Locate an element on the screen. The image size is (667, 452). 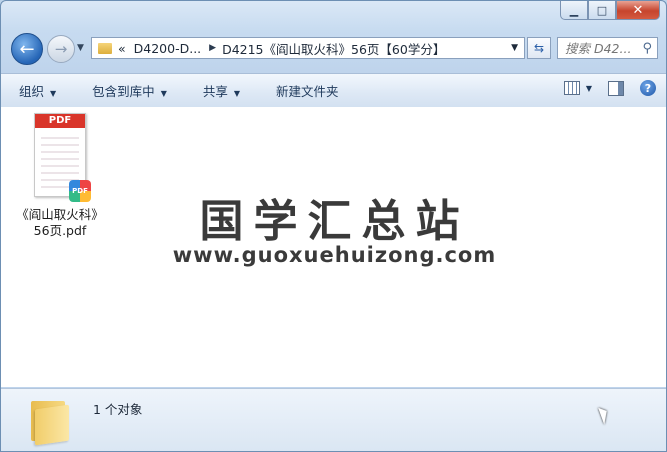
help-icon: ? is located at coordinates (648, 88).